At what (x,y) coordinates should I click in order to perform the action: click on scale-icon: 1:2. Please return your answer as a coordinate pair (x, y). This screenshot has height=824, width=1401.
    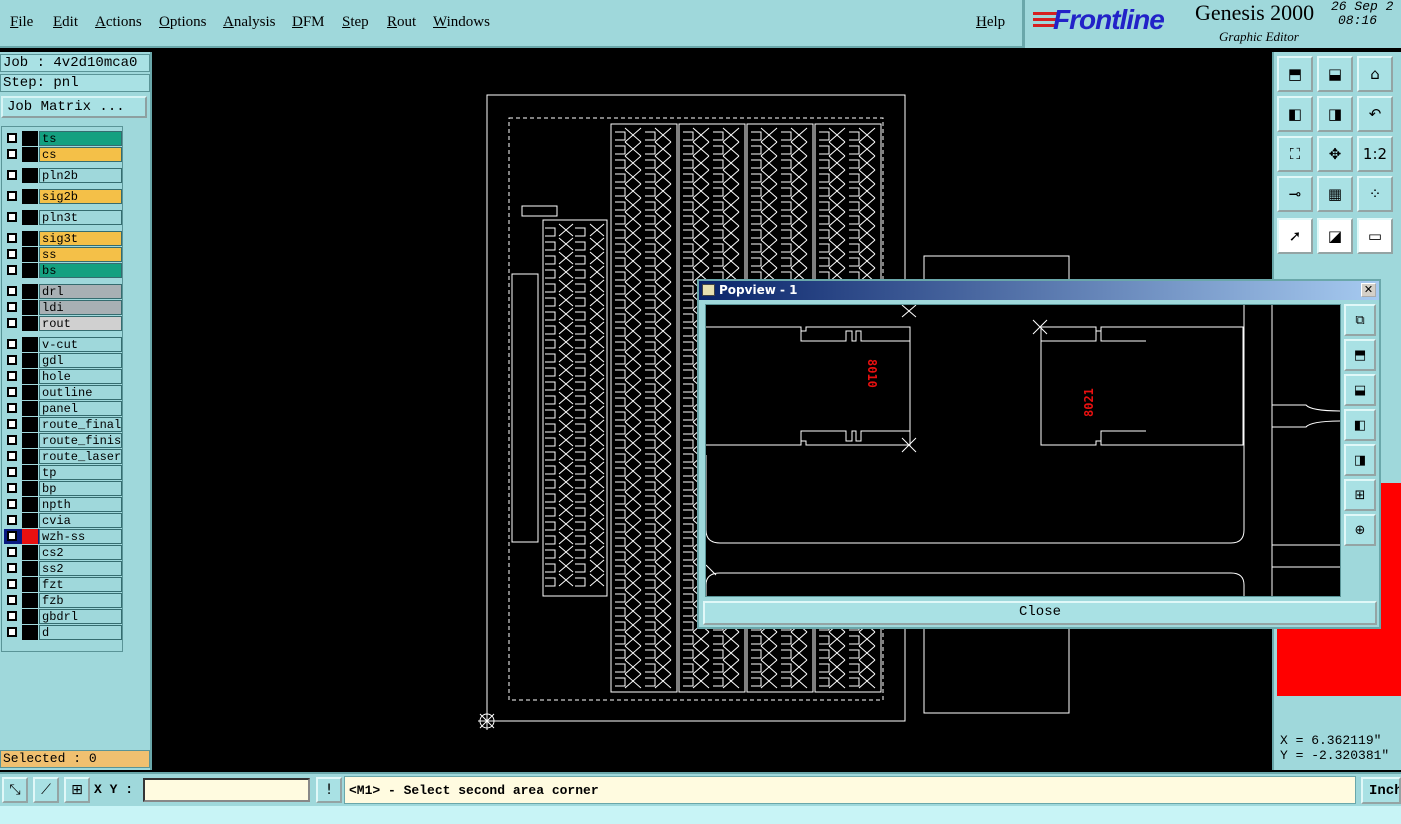
    Looking at the image, I should click on (1375, 154).